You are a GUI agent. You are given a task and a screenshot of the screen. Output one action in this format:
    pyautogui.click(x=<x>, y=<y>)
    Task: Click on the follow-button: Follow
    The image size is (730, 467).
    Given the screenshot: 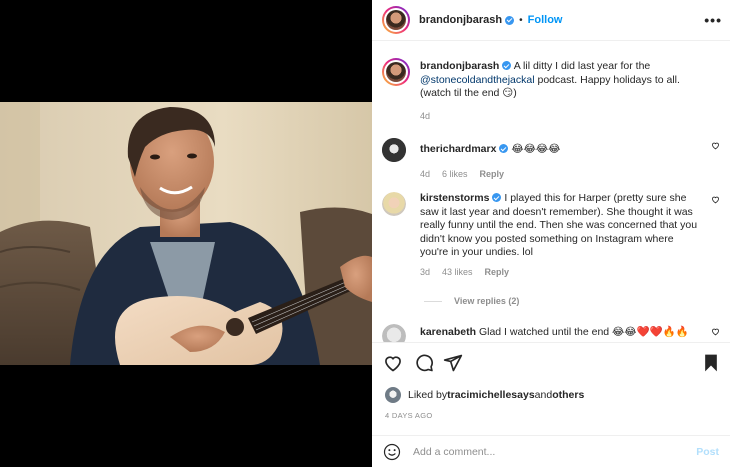 What is the action you would take?
    pyautogui.click(x=545, y=20)
    